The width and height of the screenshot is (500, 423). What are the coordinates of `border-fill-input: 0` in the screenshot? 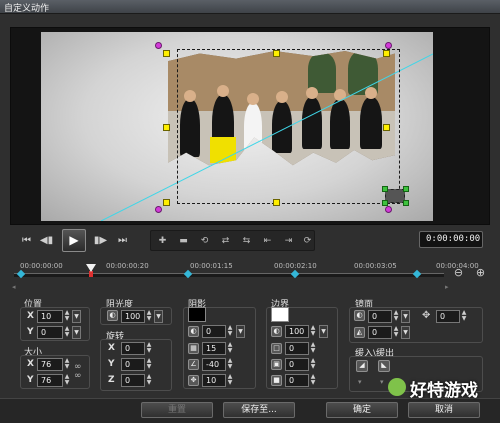 It's located at (297, 380).